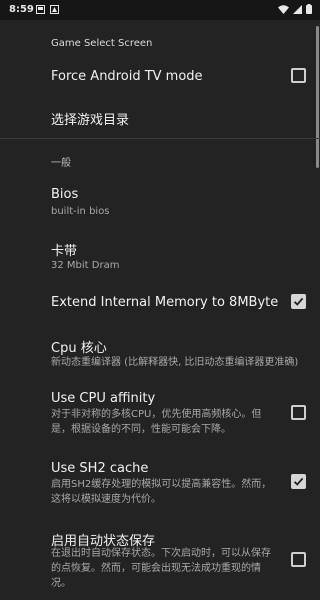  I want to click on extend-memory-title: Extend Internal Memory to 8MByte, so click(165, 302).